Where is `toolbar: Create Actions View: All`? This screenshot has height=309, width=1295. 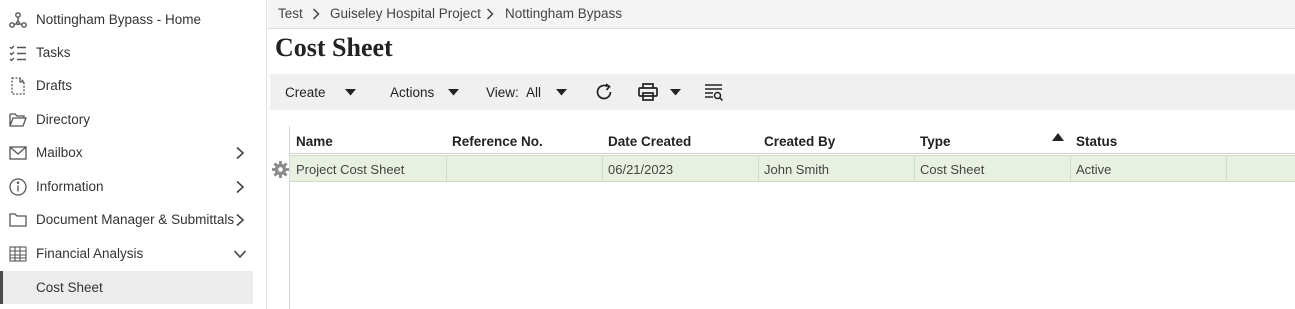
toolbar: Create Actions View: All is located at coordinates (782, 92).